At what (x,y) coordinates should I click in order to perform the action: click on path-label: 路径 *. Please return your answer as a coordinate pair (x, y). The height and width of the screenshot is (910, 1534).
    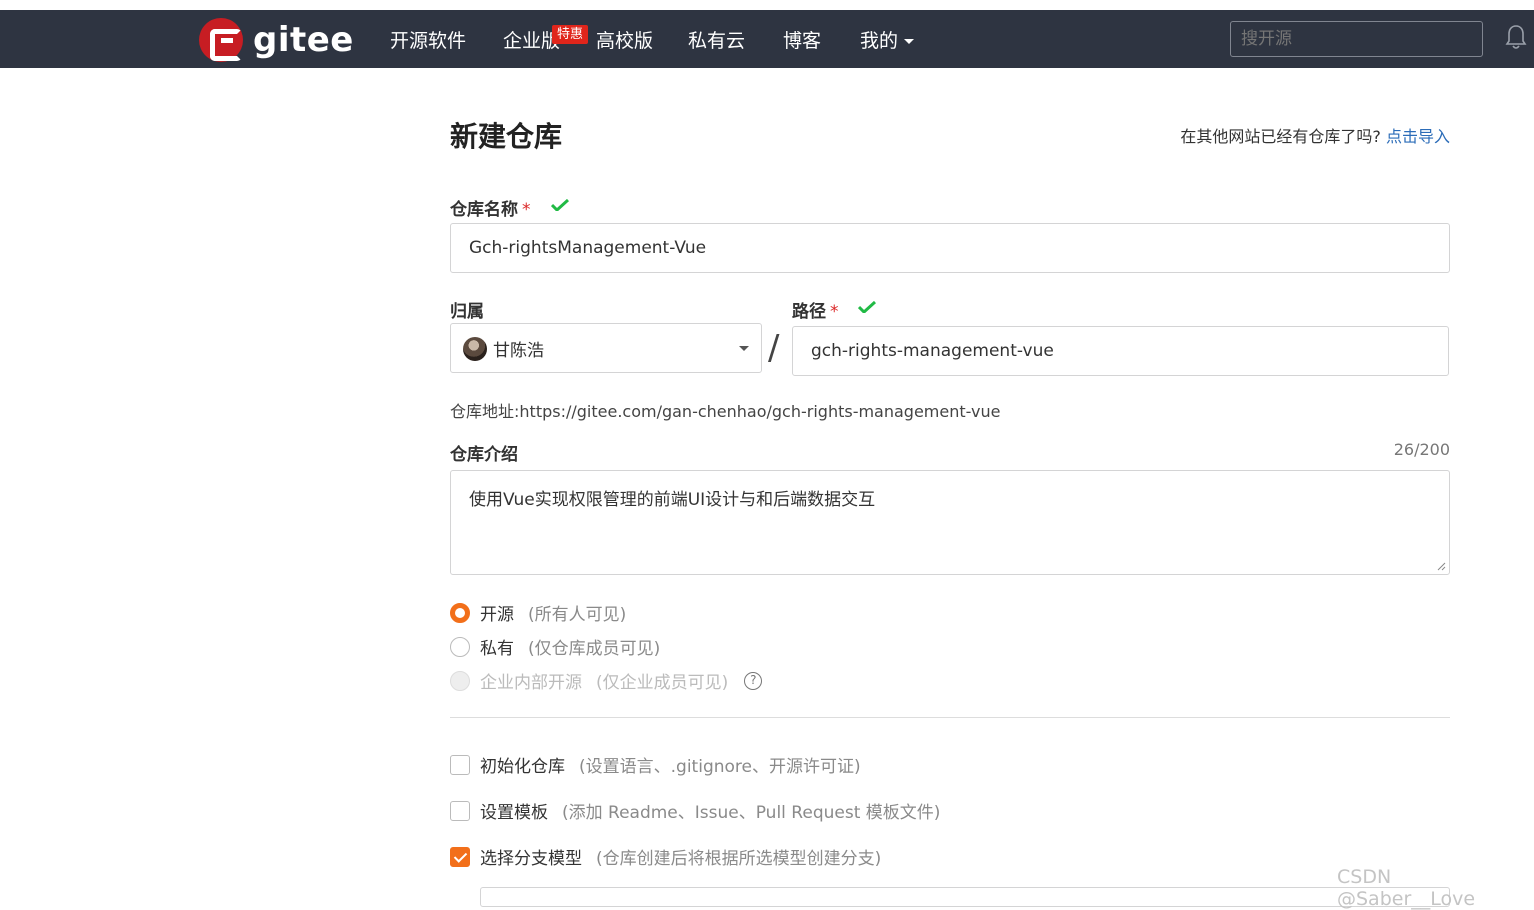
    Looking at the image, I should click on (815, 309).